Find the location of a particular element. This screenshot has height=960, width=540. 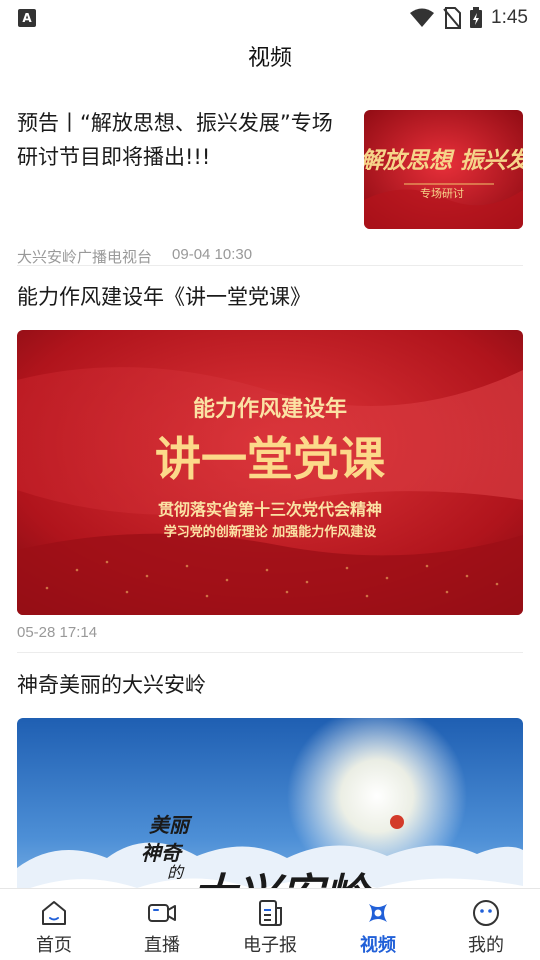

home-icon is located at coordinates (54, 913).